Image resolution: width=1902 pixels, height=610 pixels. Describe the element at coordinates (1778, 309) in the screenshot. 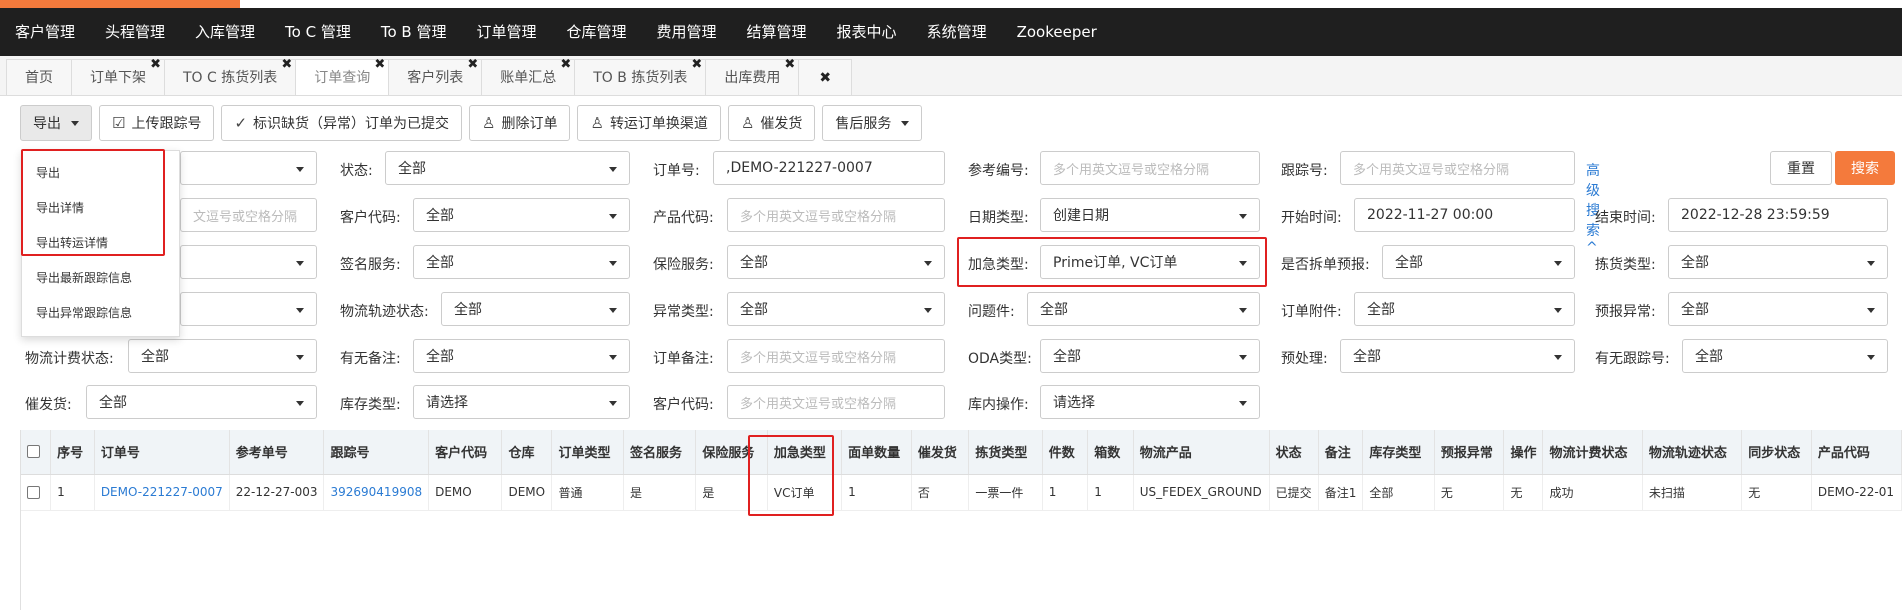

I see `forecast-exception-select: 全部` at that location.